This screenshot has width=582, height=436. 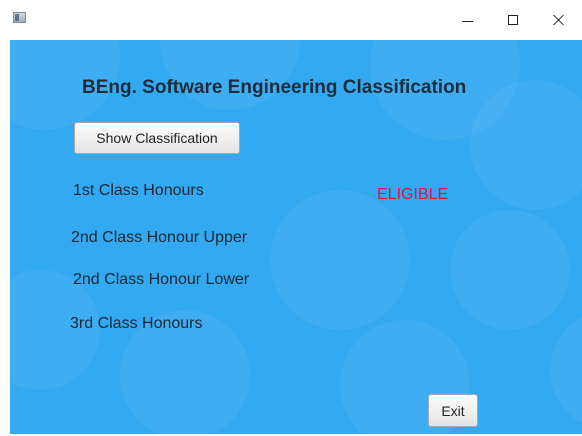 What do you see at coordinates (138, 190) in the screenshot?
I see `classification-label-first: 1st Class Honours` at bounding box center [138, 190].